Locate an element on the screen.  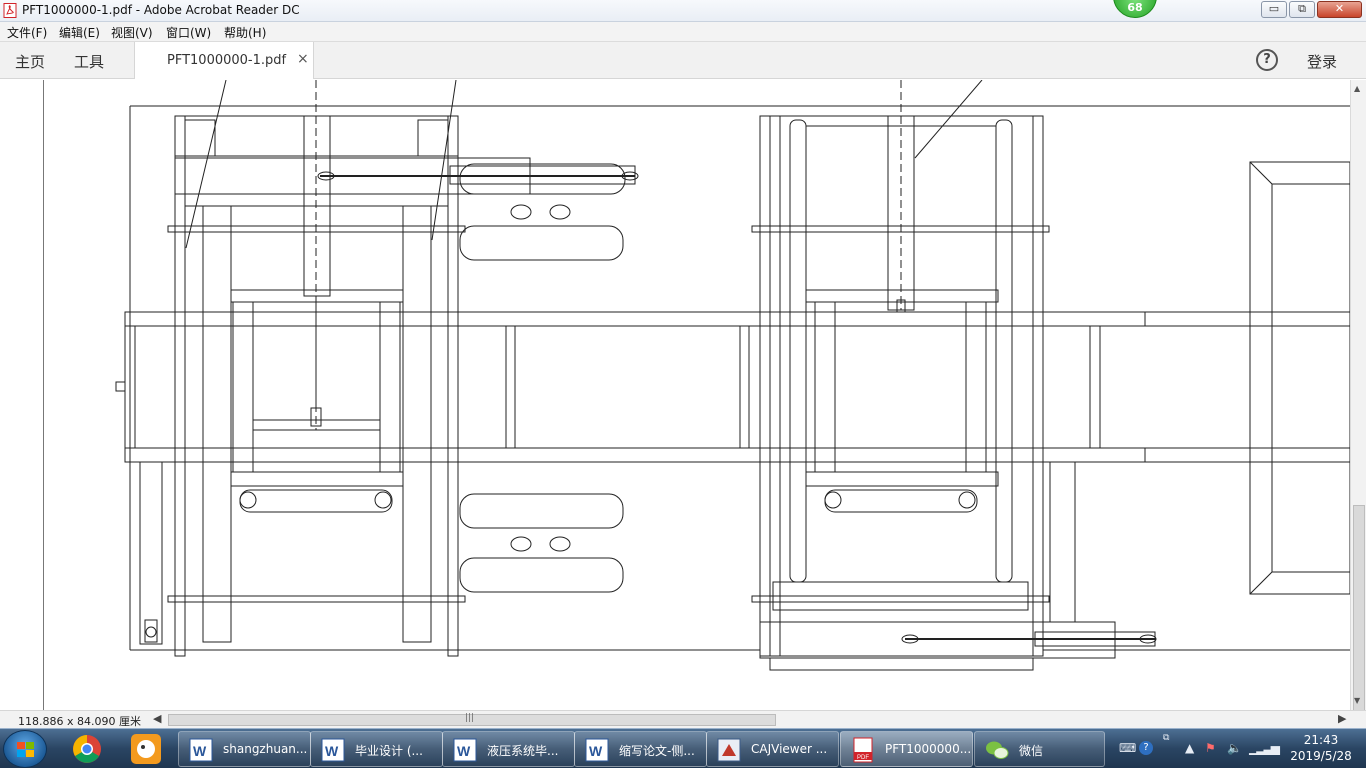
login-button: 登录 is located at coordinates (1322, 61).